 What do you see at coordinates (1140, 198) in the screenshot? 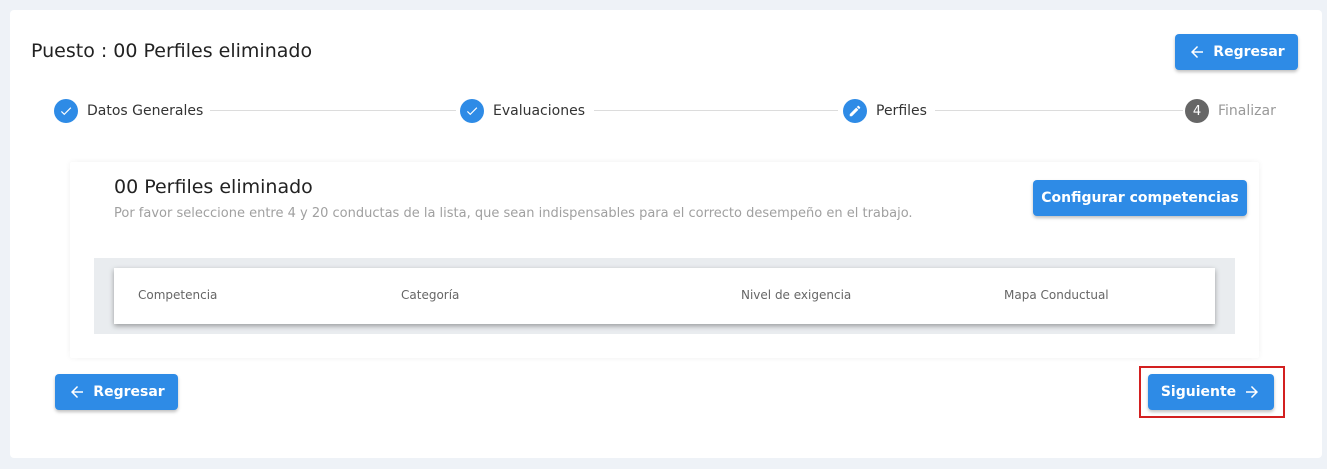
I see `configure-competencies-button: Configurar competencias` at bounding box center [1140, 198].